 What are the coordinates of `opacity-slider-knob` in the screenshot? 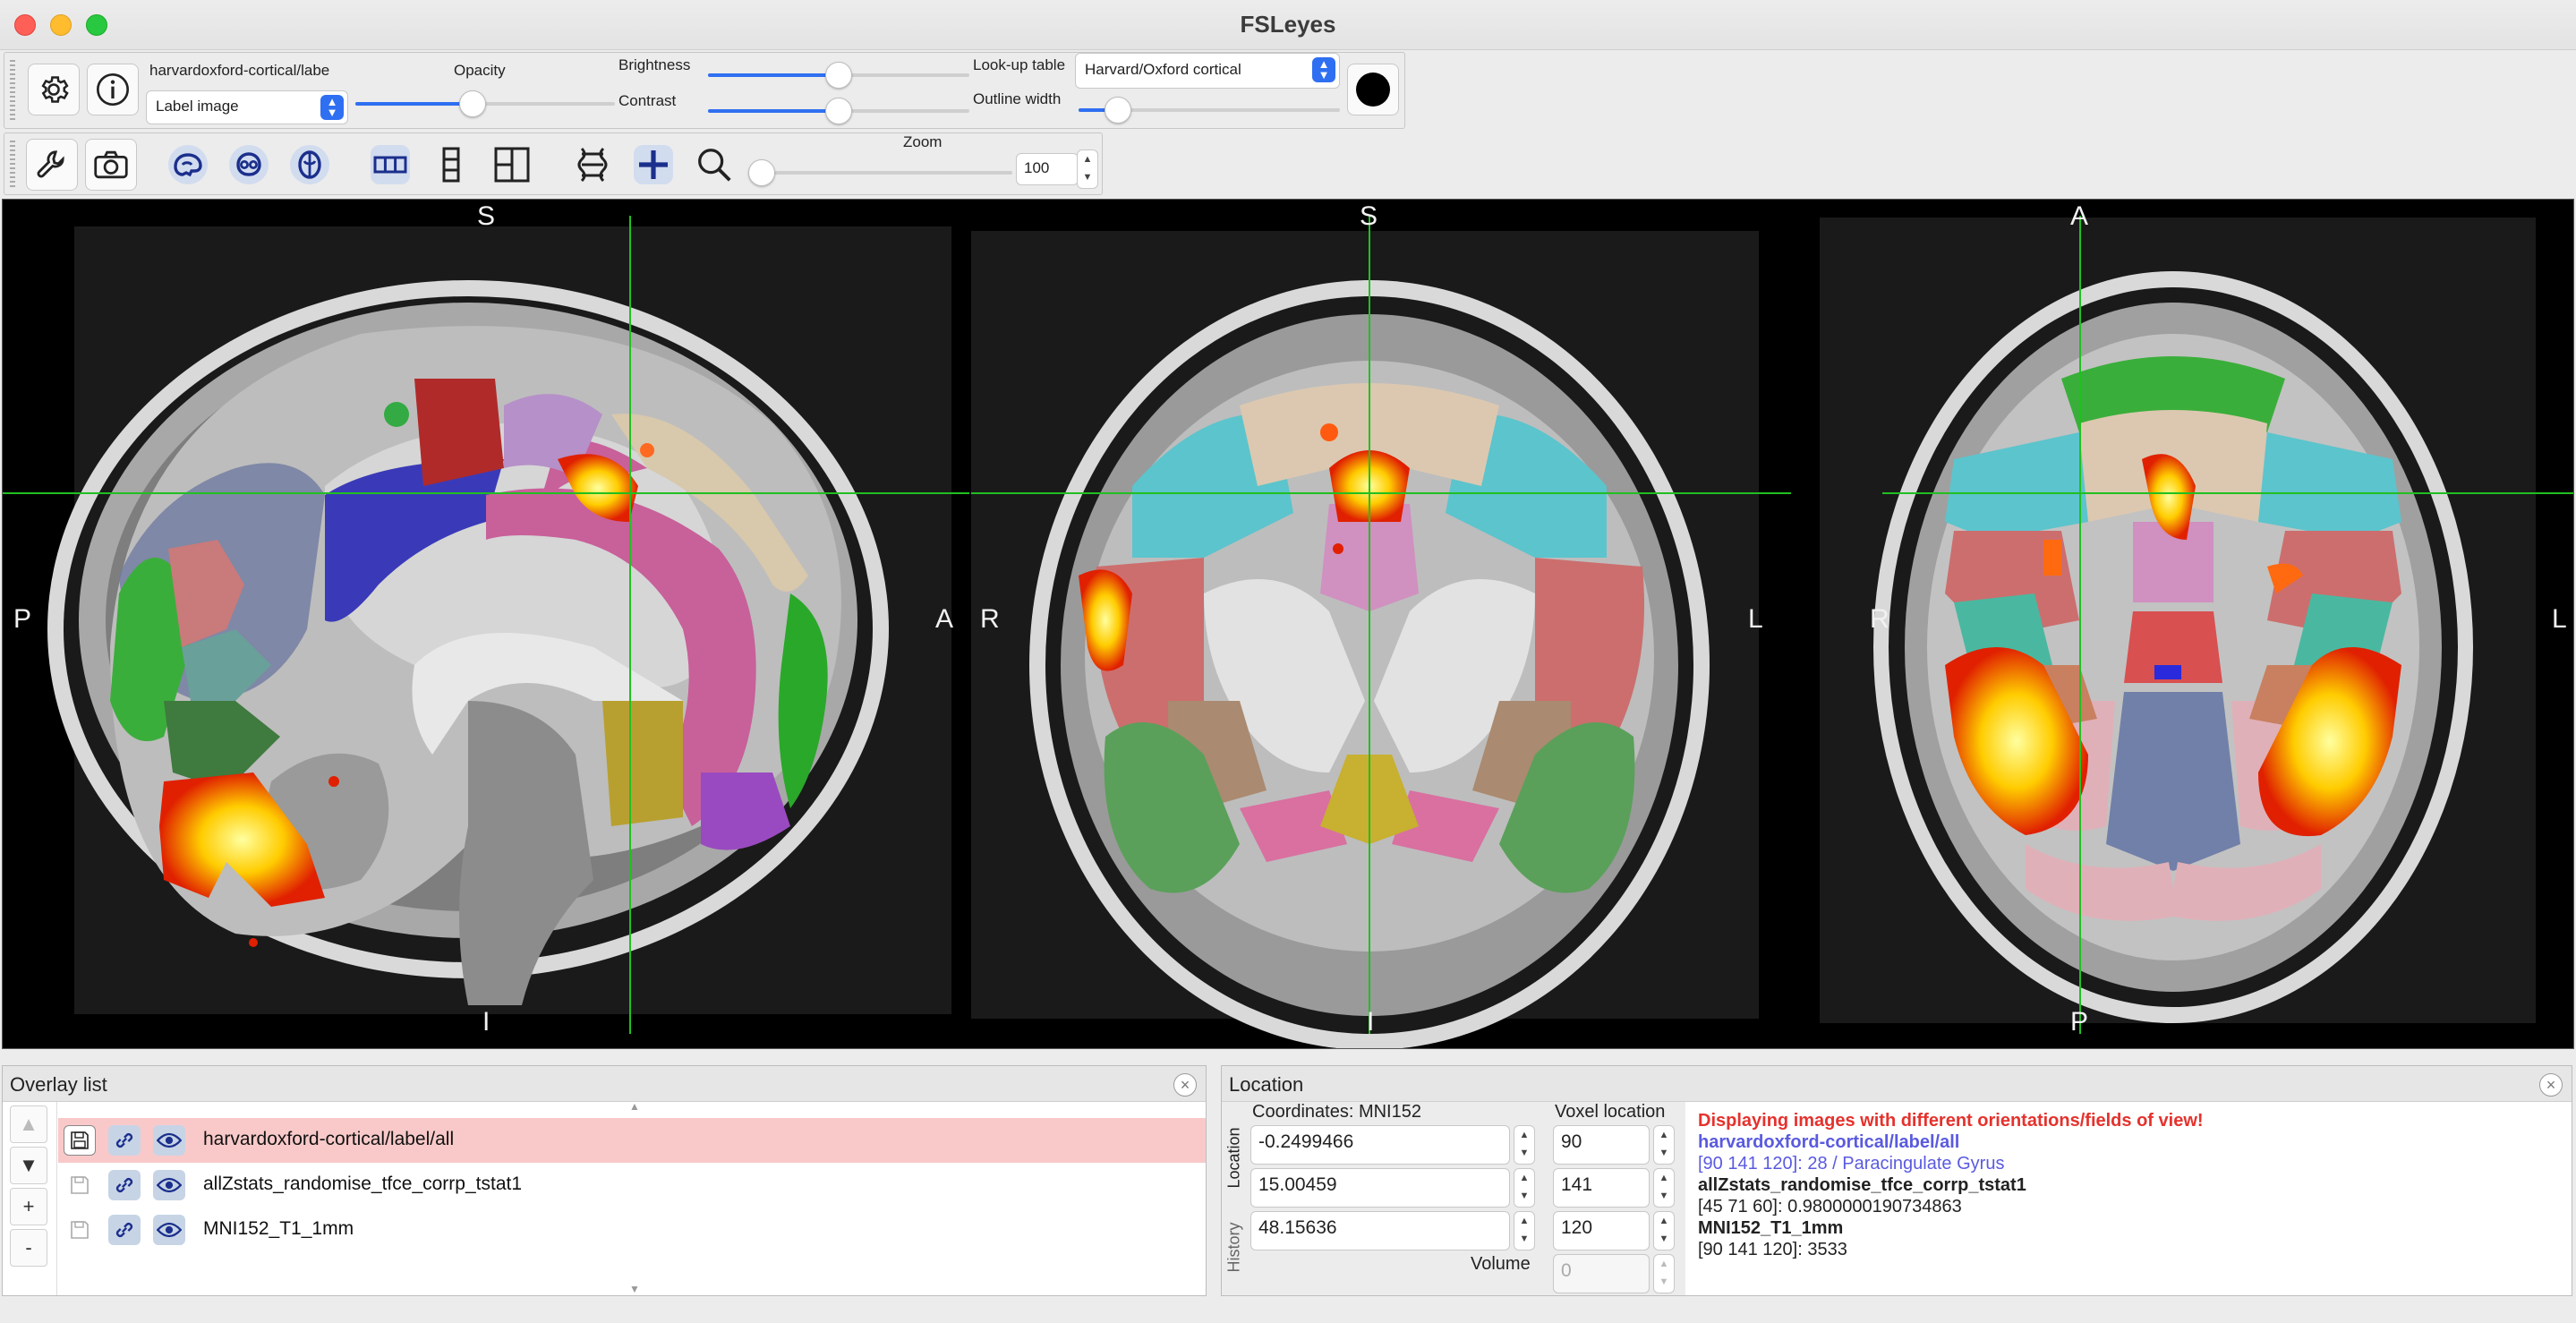 It's located at (472, 104).